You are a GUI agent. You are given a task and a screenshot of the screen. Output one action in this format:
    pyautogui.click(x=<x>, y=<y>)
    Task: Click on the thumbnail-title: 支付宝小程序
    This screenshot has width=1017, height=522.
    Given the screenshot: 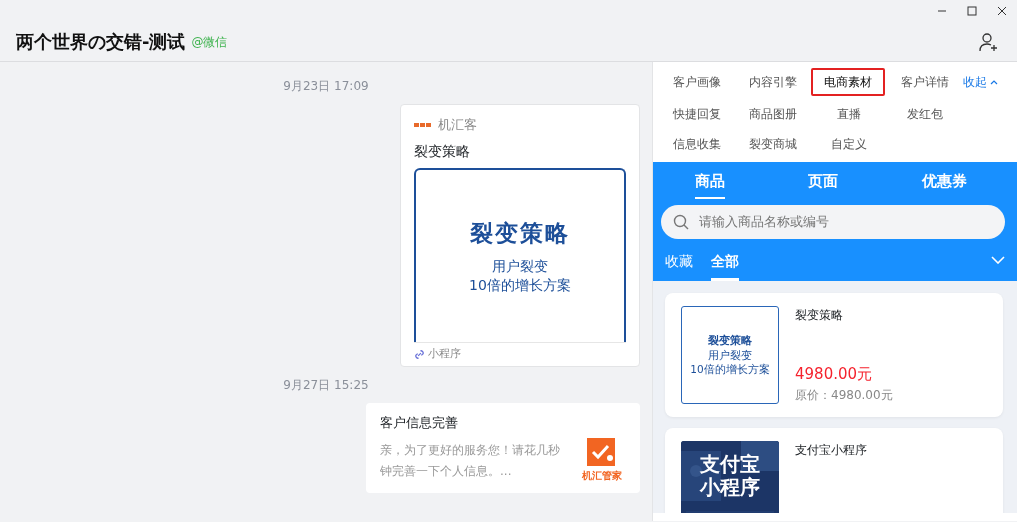 What is the action you would take?
    pyautogui.click(x=729, y=475)
    